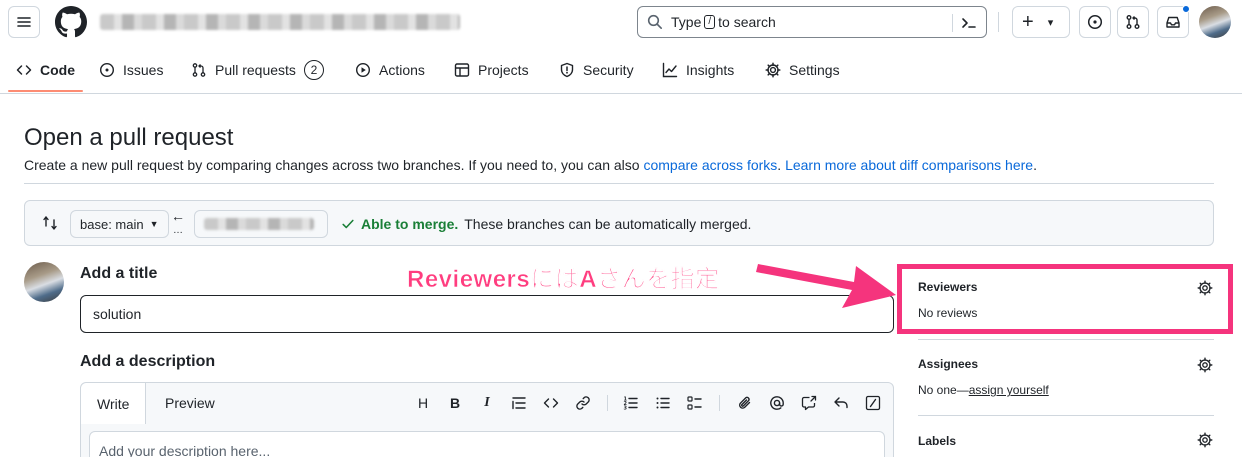 This screenshot has height=457, width=1242. I want to click on github-logo-icon, so click(71, 22).